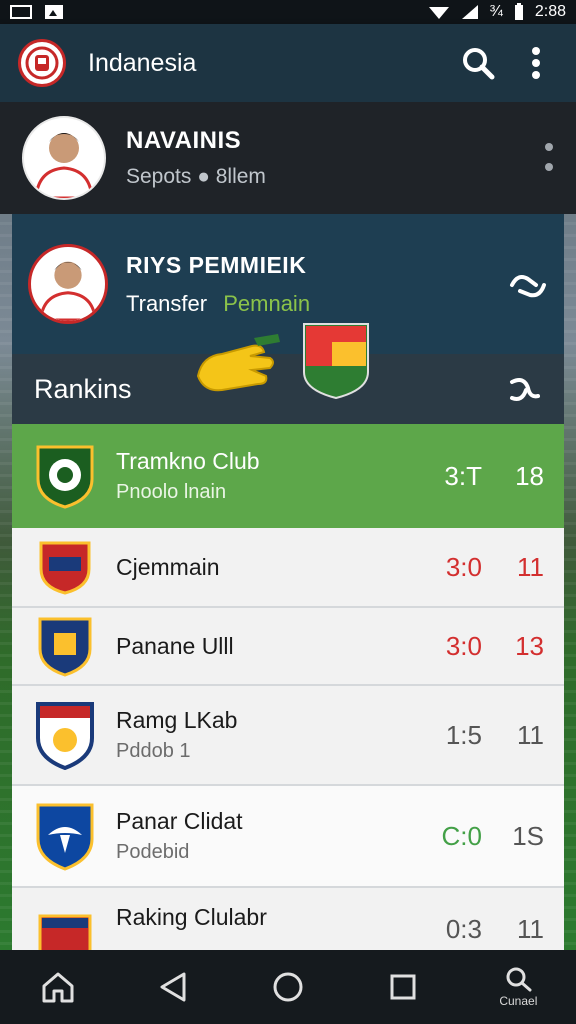 Image resolution: width=576 pixels, height=1024 pixels. I want to click on signal-text: ¾, so click(496, 11).